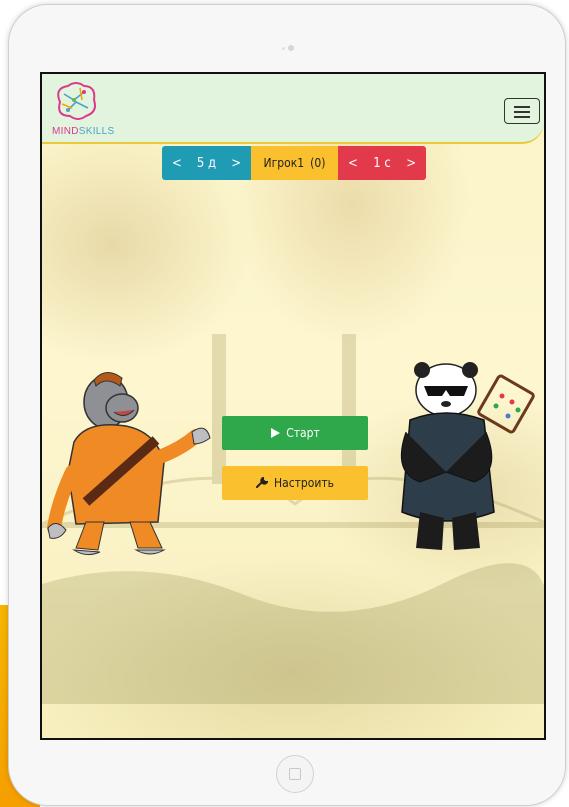 The width and height of the screenshot is (569, 807). What do you see at coordinates (261, 482) in the screenshot?
I see `wrench-icon` at bounding box center [261, 482].